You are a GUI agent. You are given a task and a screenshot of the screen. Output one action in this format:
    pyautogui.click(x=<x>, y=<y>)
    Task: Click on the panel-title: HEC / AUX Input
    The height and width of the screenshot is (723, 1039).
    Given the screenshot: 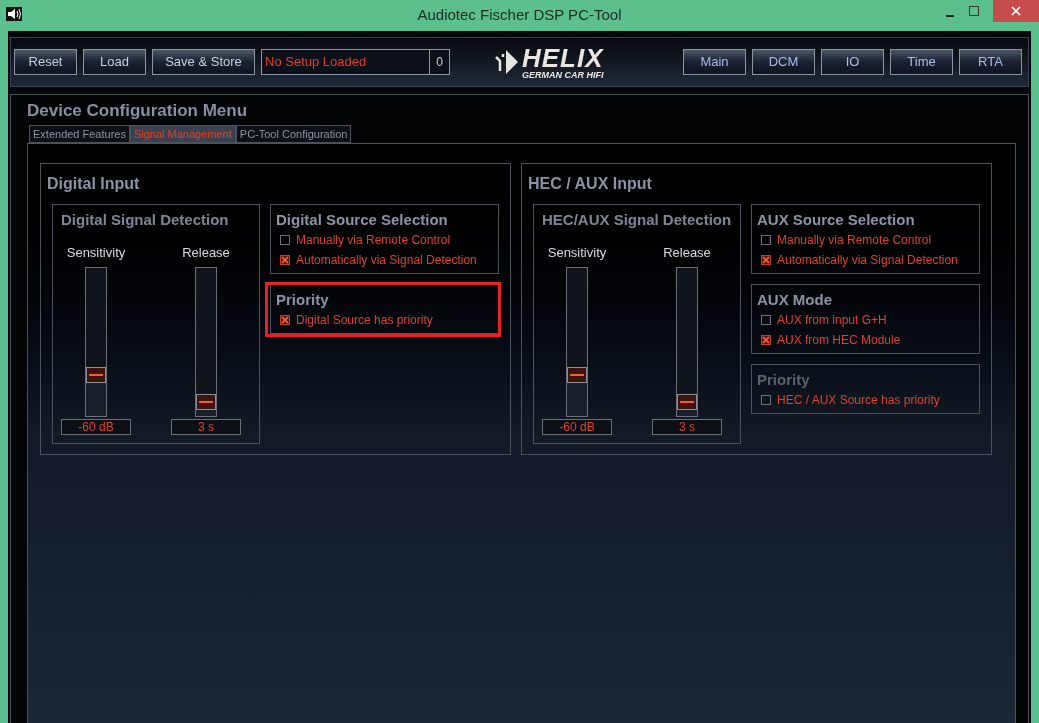 What is the action you would take?
    pyautogui.click(x=590, y=184)
    